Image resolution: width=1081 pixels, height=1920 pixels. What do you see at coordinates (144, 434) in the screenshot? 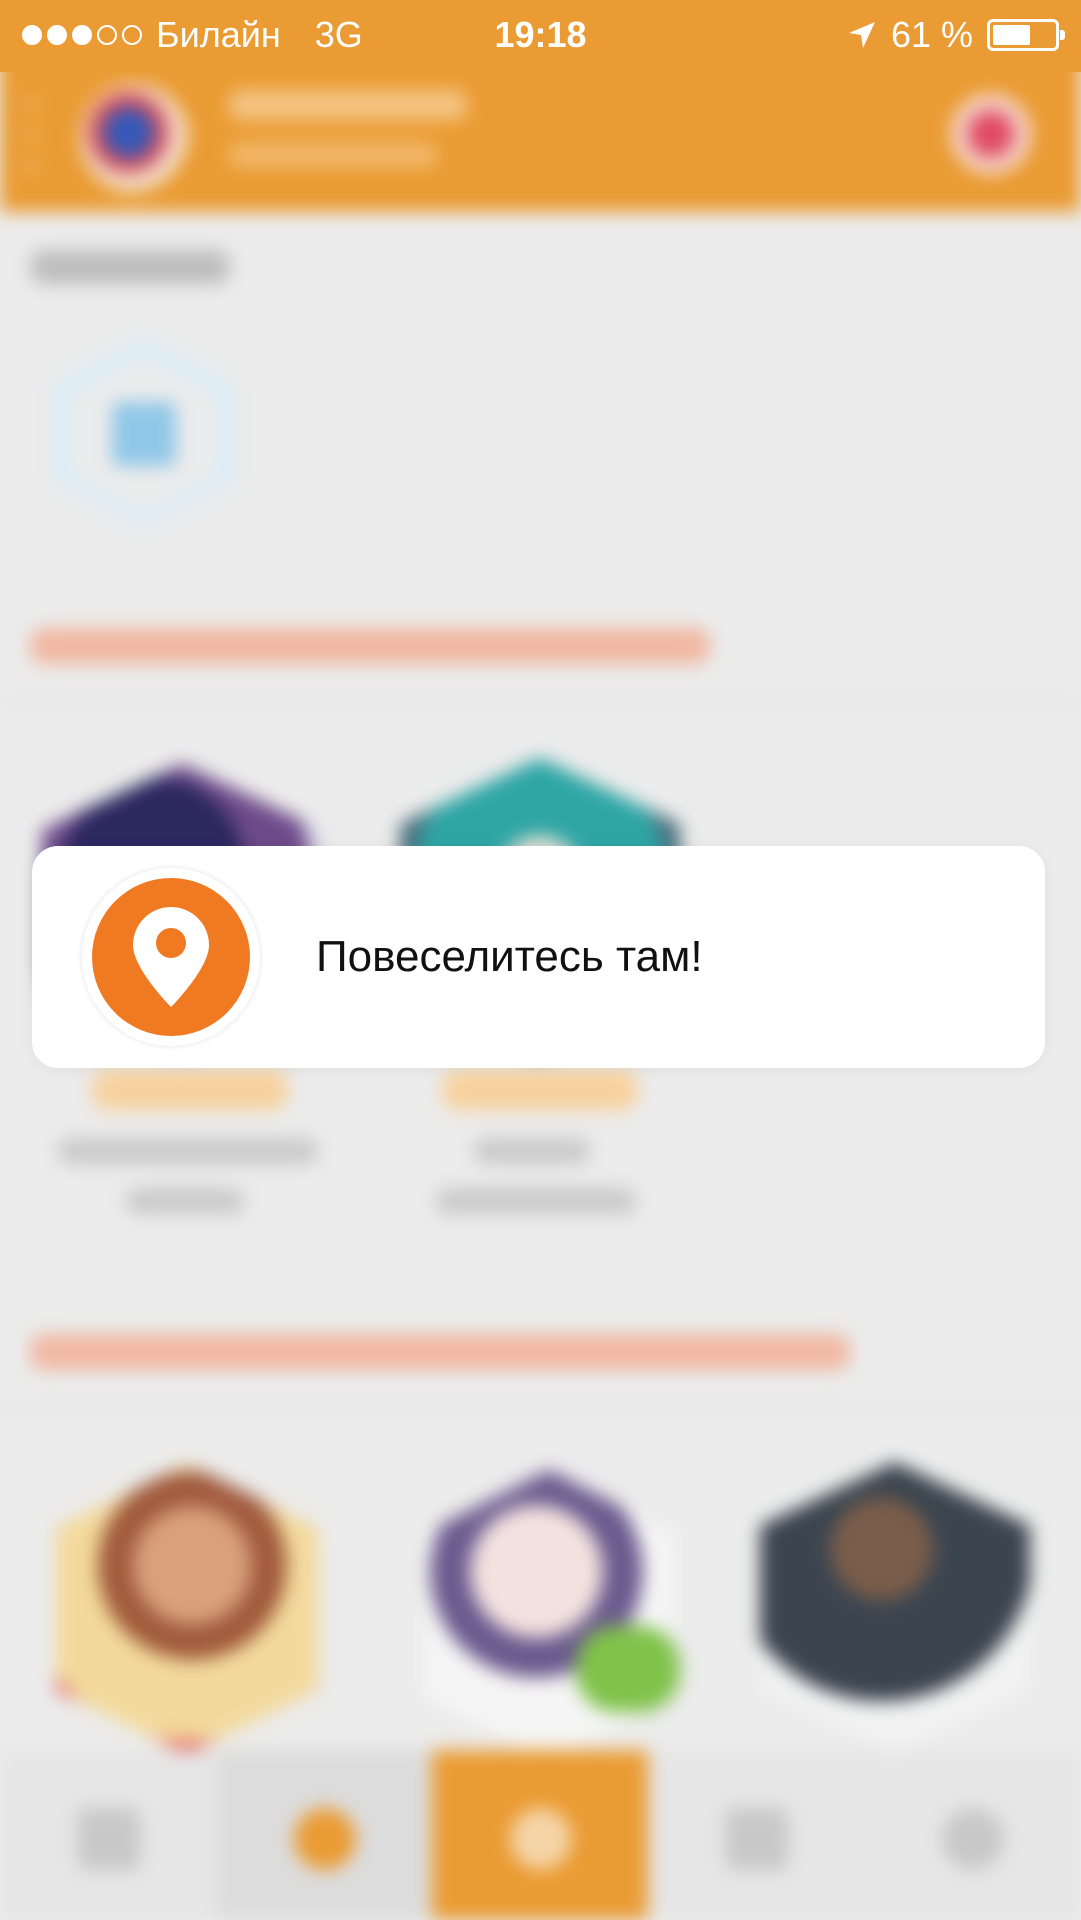
I see `compose-icon` at bounding box center [144, 434].